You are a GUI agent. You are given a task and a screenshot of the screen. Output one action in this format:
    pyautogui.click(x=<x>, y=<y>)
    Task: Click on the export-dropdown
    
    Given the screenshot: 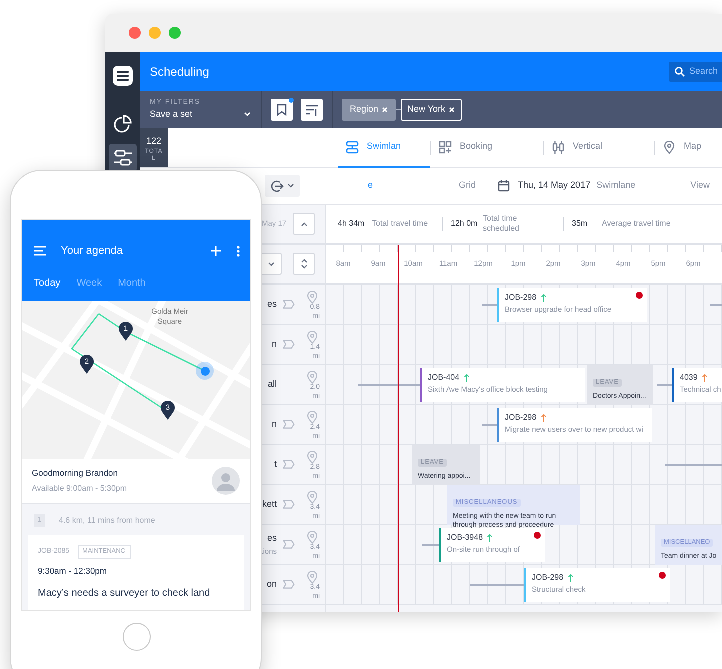 What is the action you would take?
    pyautogui.click(x=282, y=186)
    